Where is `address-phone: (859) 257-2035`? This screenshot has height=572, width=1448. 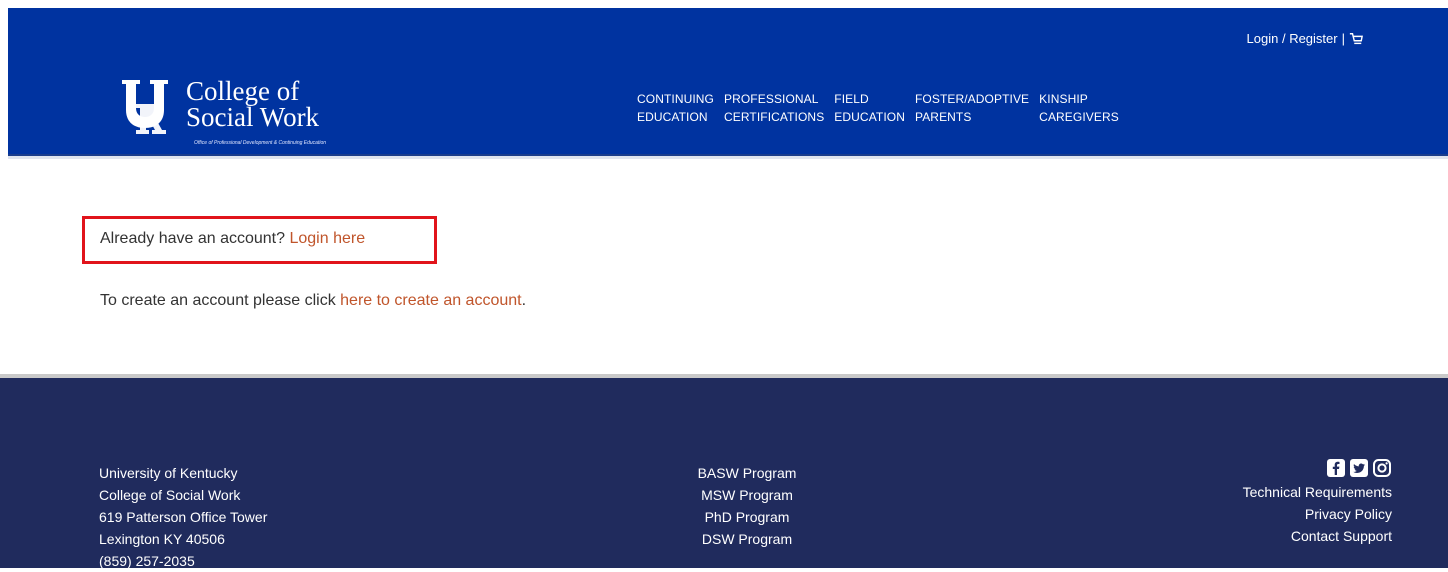 address-phone: (859) 257-2035 is located at coordinates (147, 561).